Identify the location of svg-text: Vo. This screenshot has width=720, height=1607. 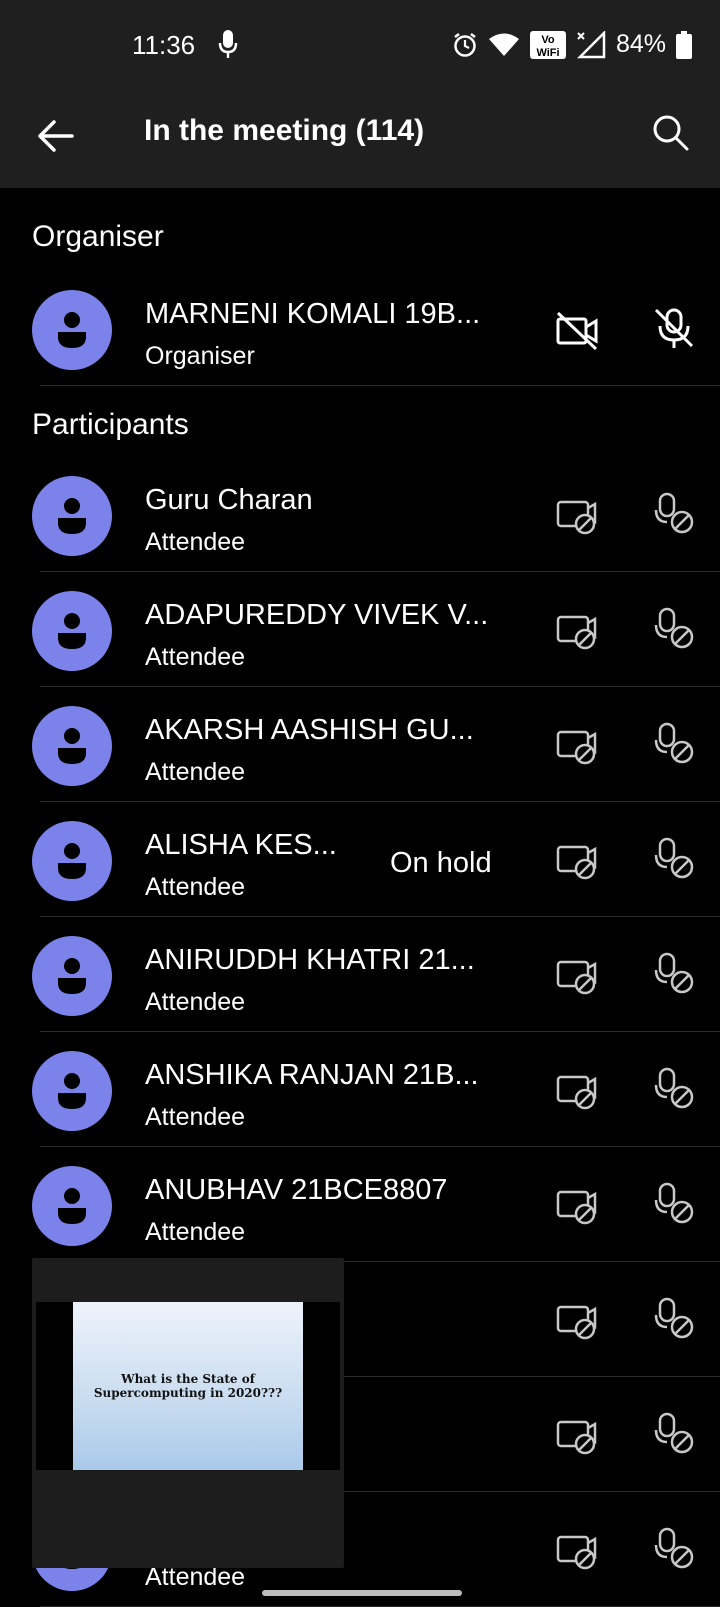
(548, 40).